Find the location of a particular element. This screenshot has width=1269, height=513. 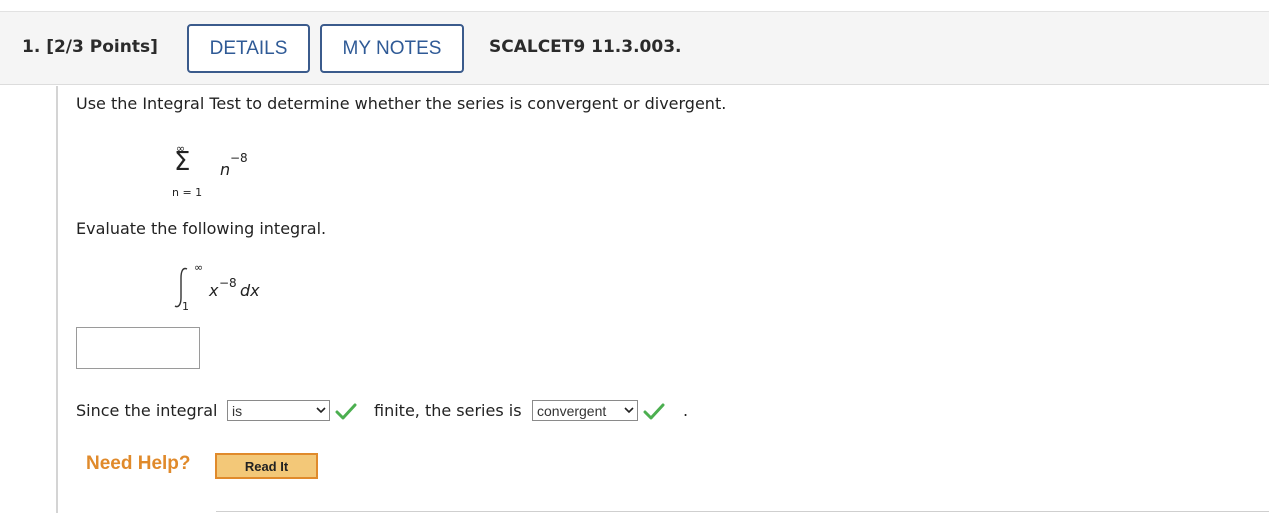

series-lower-limit: n = 1 is located at coordinates (187, 192).